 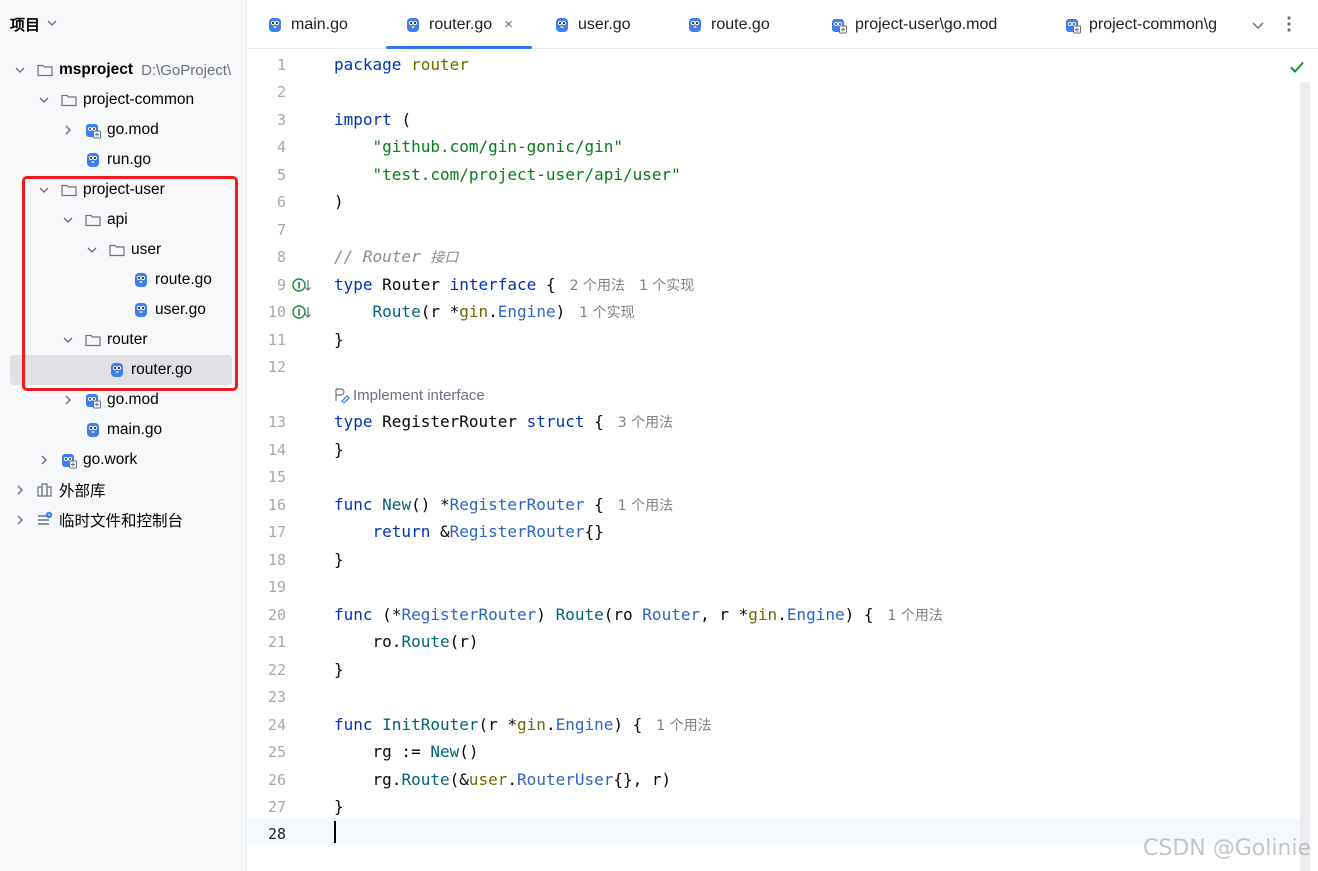 What do you see at coordinates (397, 504) in the screenshot?
I see `function-name: New` at bounding box center [397, 504].